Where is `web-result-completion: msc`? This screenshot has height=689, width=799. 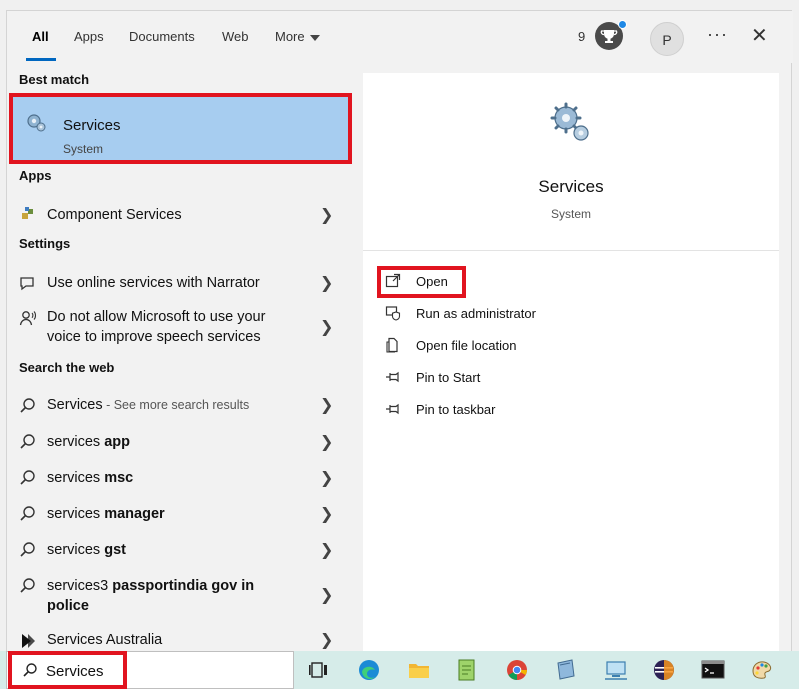
web-result-completion: msc is located at coordinates (119, 478).